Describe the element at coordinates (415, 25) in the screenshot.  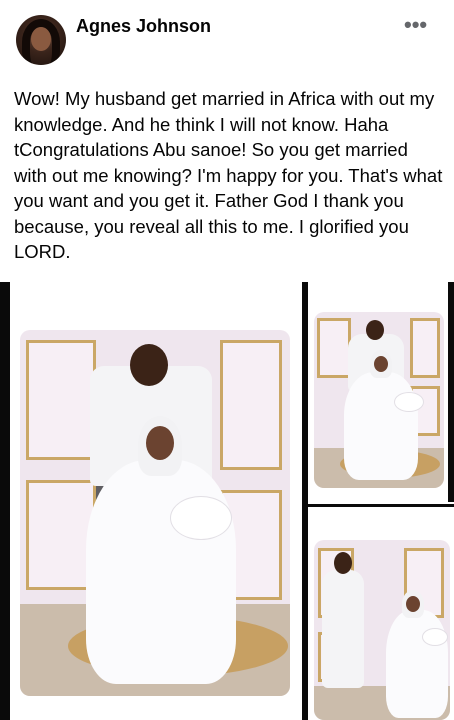
I see `more-options-icon: •••` at that location.